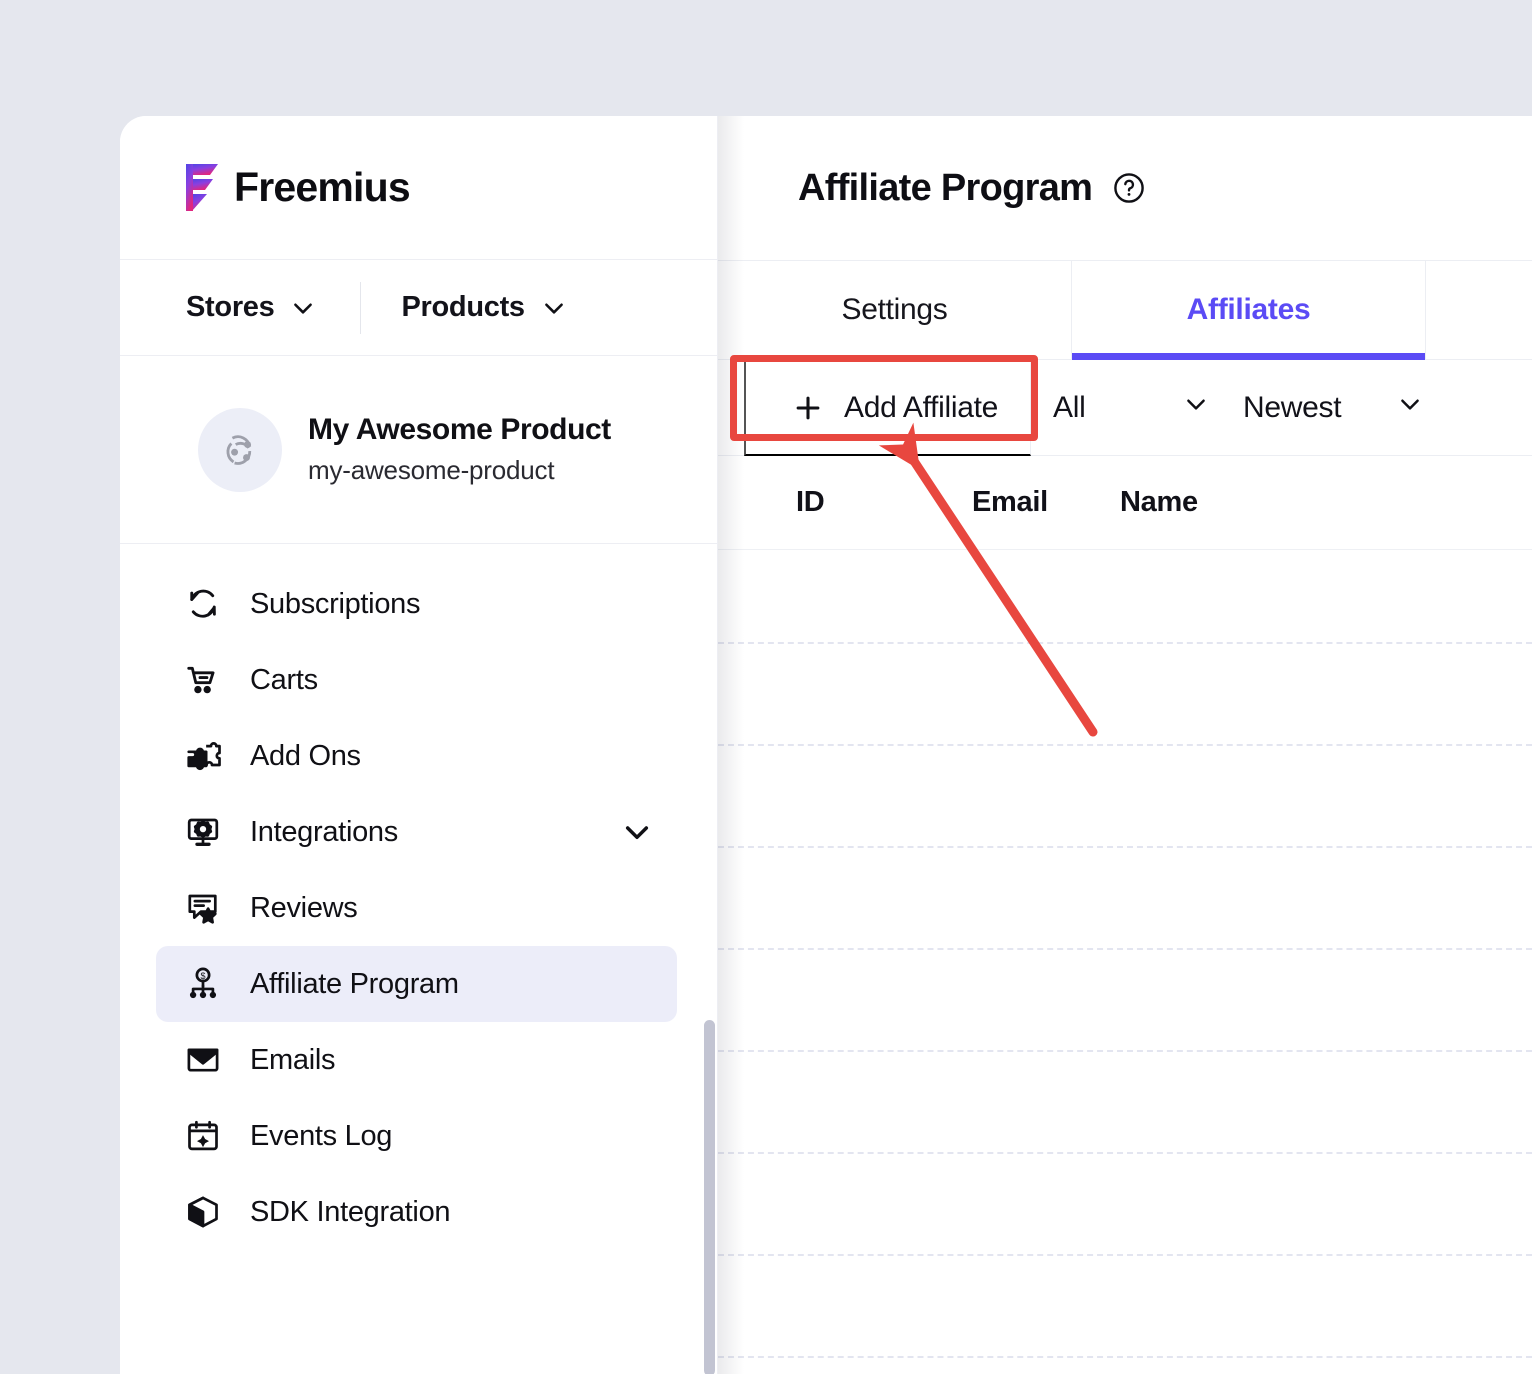 This screenshot has width=1532, height=1374. I want to click on sidebar-item-affiliate-program: $ Affiliate Program, so click(416, 984).